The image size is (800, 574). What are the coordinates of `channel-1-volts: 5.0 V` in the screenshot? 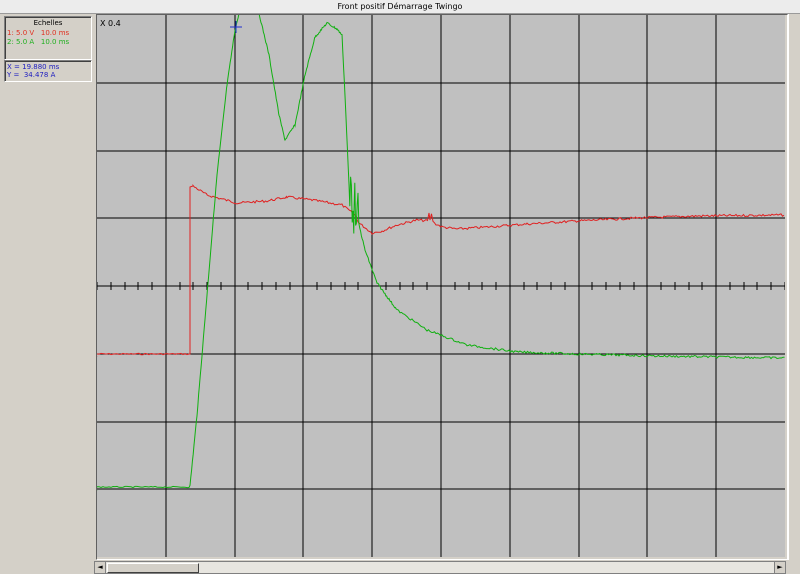 It's located at (25, 33).